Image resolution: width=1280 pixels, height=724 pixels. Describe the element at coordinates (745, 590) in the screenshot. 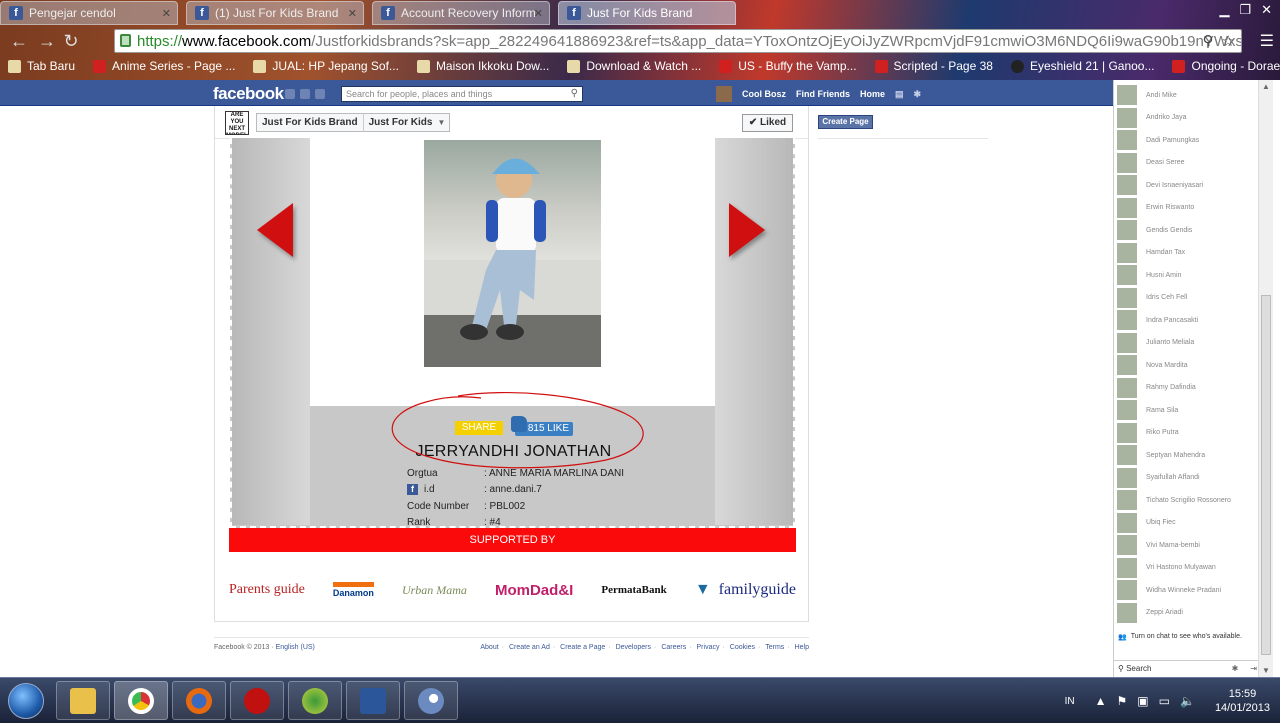

I see `sponsor-logo: ▼ familyguide` at that location.